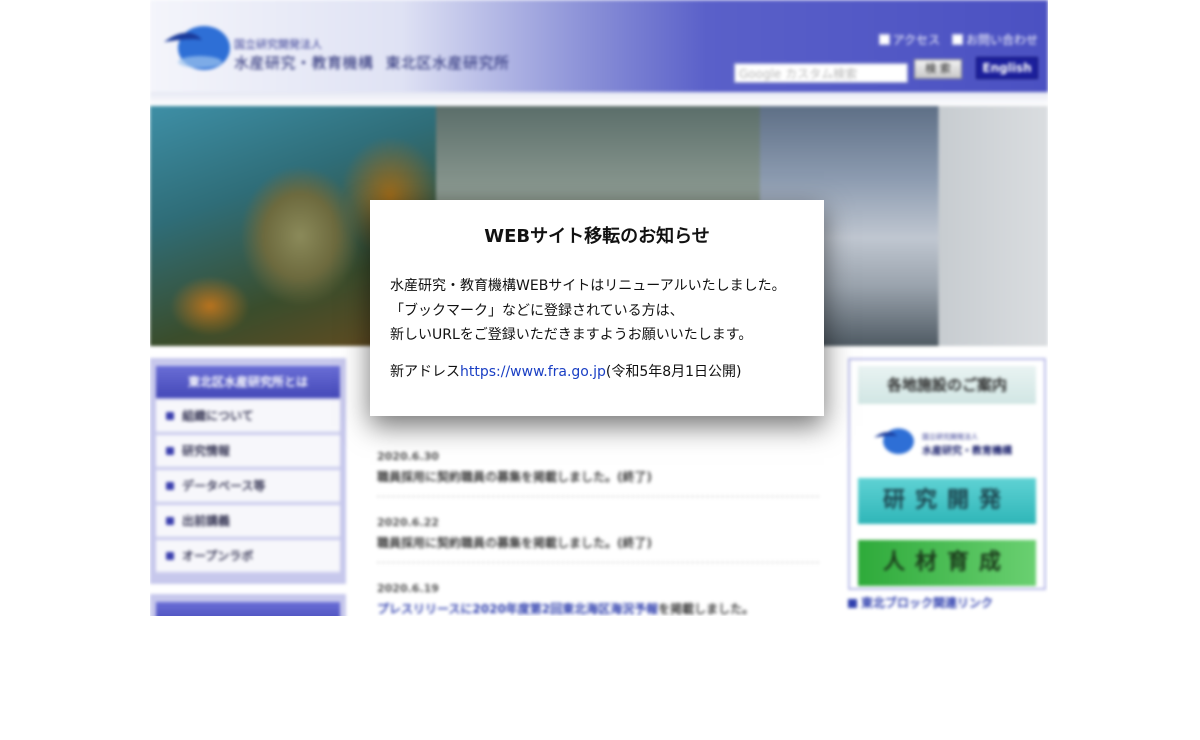 This screenshot has width=1200, height=740. What do you see at coordinates (950, 442) in the screenshot?
I see `fra-logo-banner: 国立研究開発法人 水産研究・教育機構` at bounding box center [950, 442].